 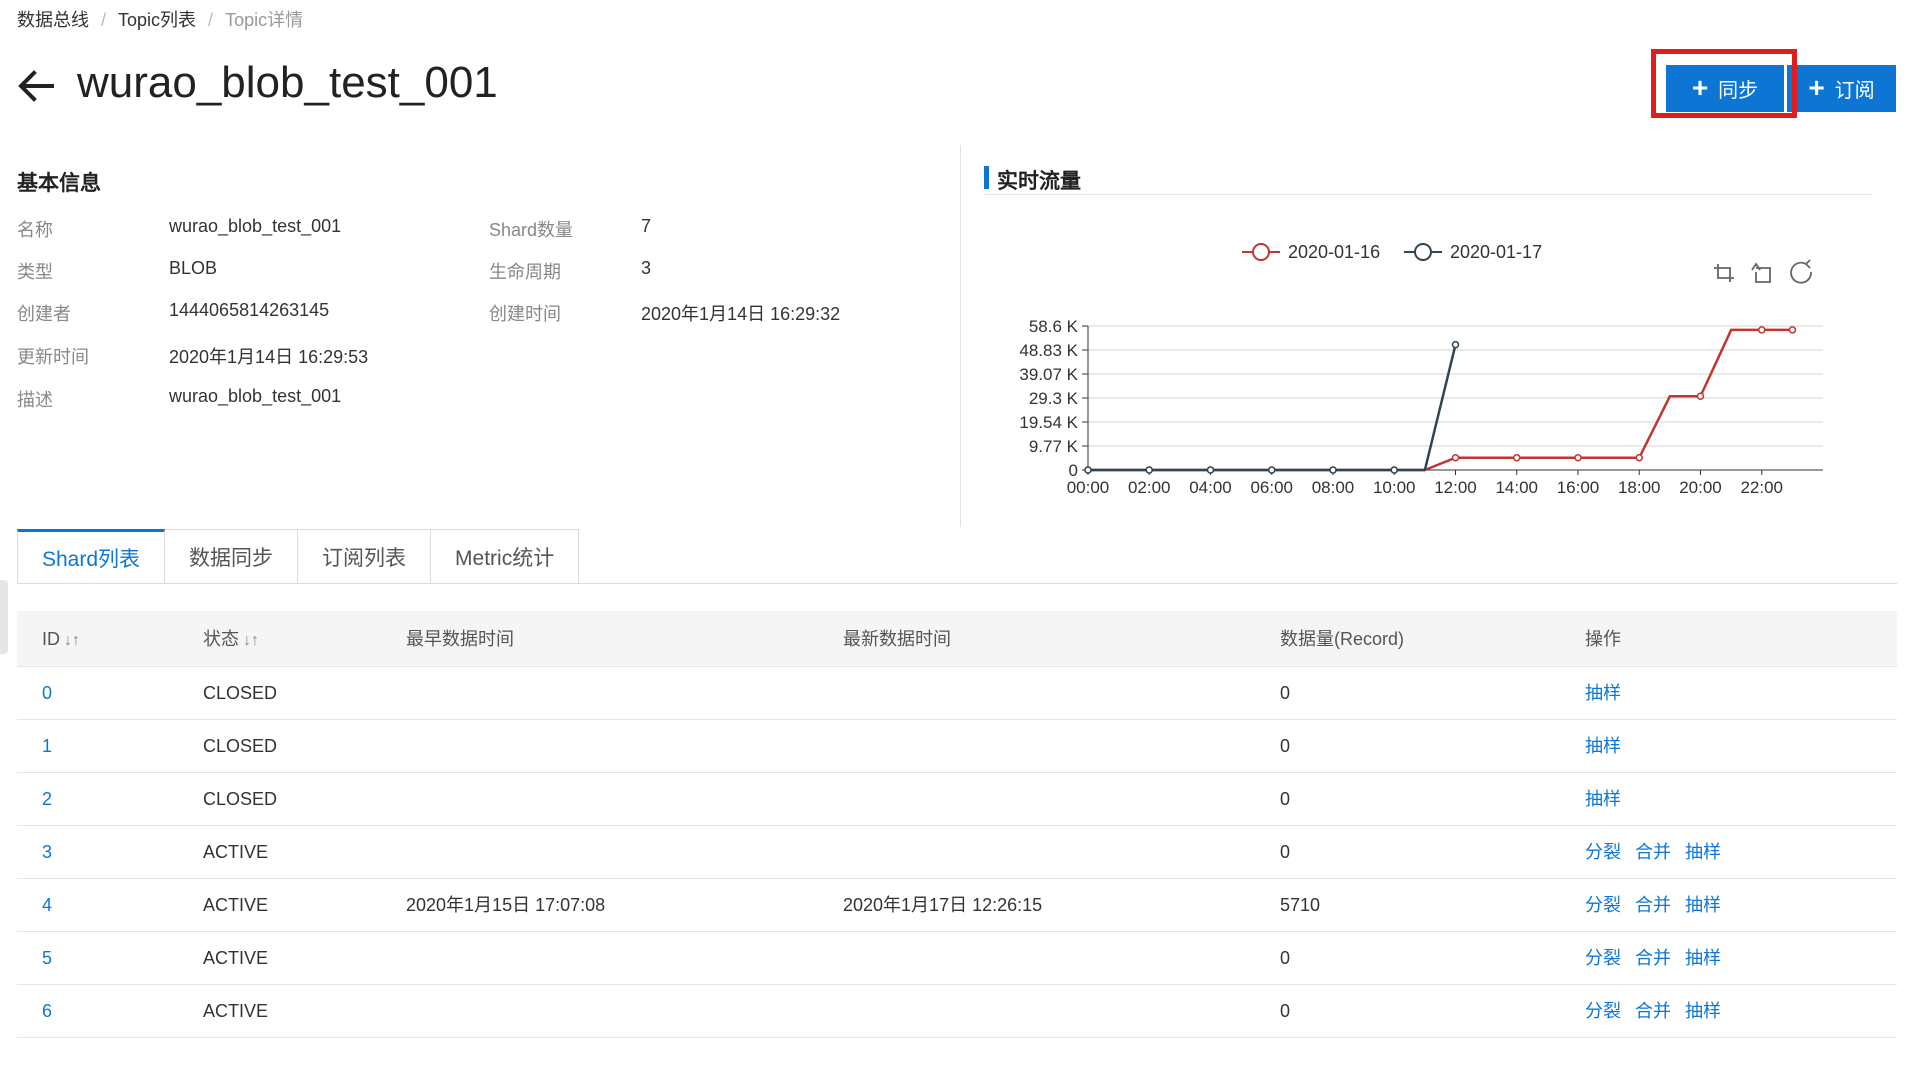 I want to click on subscribe-button: + 订阅, so click(x=1841, y=88).